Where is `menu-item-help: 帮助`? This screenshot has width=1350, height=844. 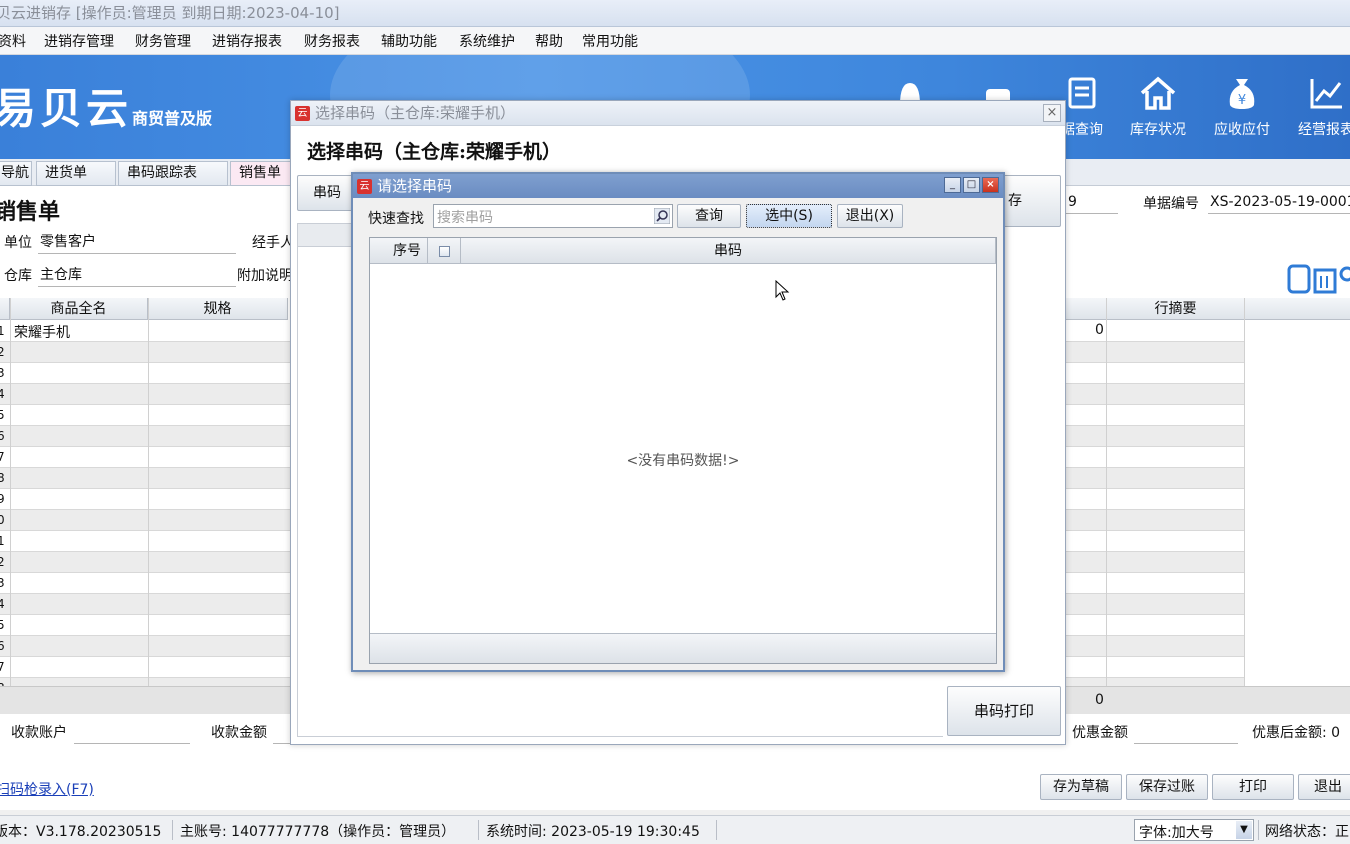
menu-item-help: 帮助 is located at coordinates (549, 41).